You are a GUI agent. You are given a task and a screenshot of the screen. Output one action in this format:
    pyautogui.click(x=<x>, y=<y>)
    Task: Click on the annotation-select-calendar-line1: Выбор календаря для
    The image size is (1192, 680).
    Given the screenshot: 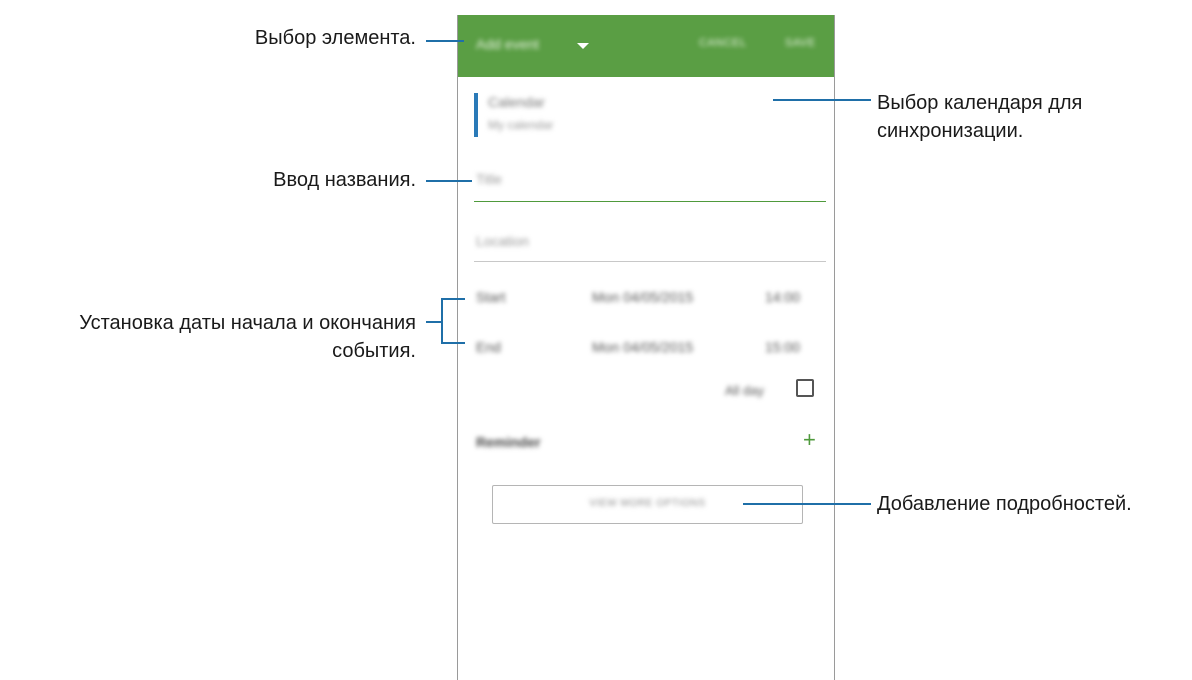 What is the action you would take?
    pyautogui.click(x=980, y=103)
    